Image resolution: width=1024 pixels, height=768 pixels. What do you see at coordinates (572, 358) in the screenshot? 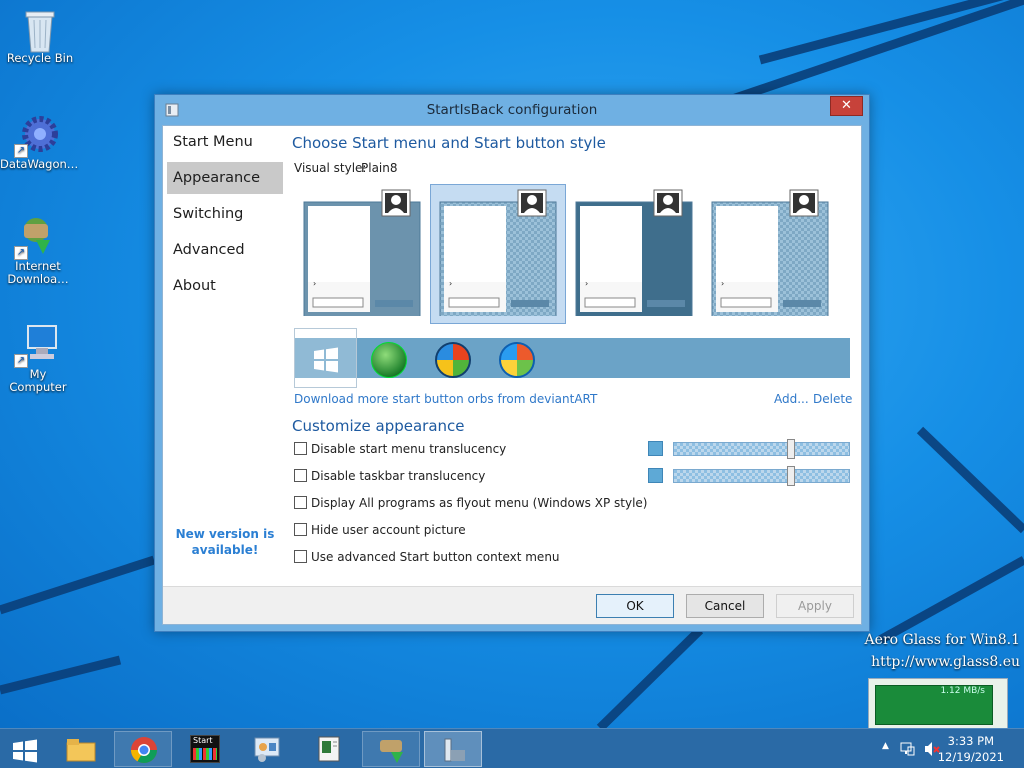
I see `start-orb-strip` at bounding box center [572, 358].